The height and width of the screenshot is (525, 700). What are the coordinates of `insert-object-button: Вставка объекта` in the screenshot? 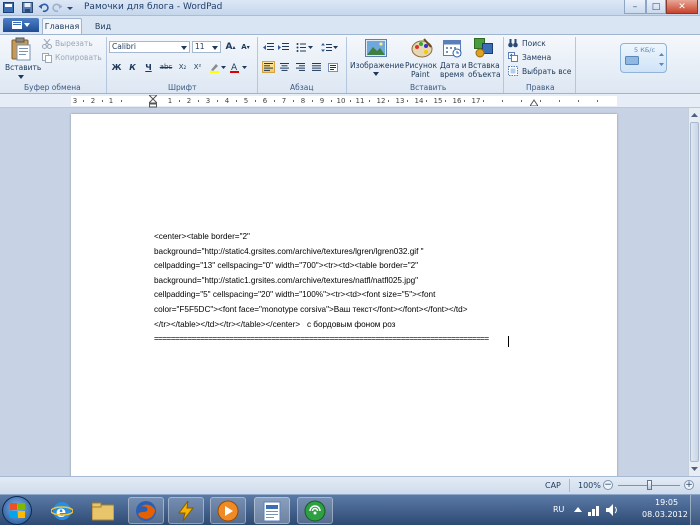 It's located at (484, 59).